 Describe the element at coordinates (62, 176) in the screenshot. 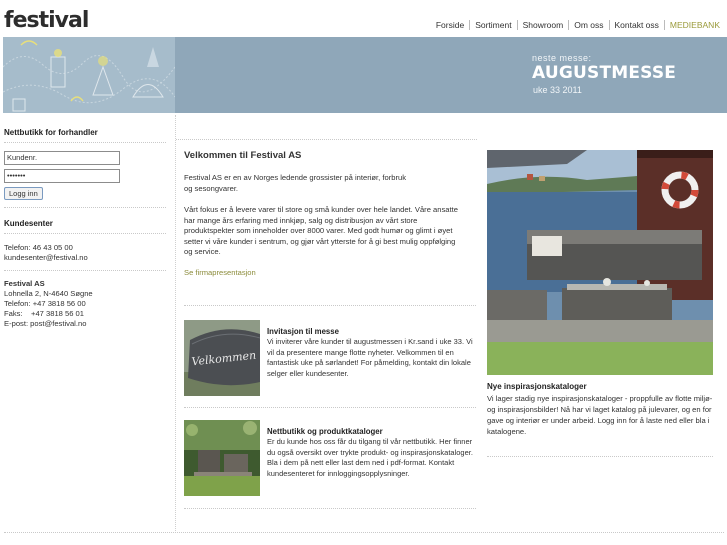

I see `password-input: •••••••` at that location.